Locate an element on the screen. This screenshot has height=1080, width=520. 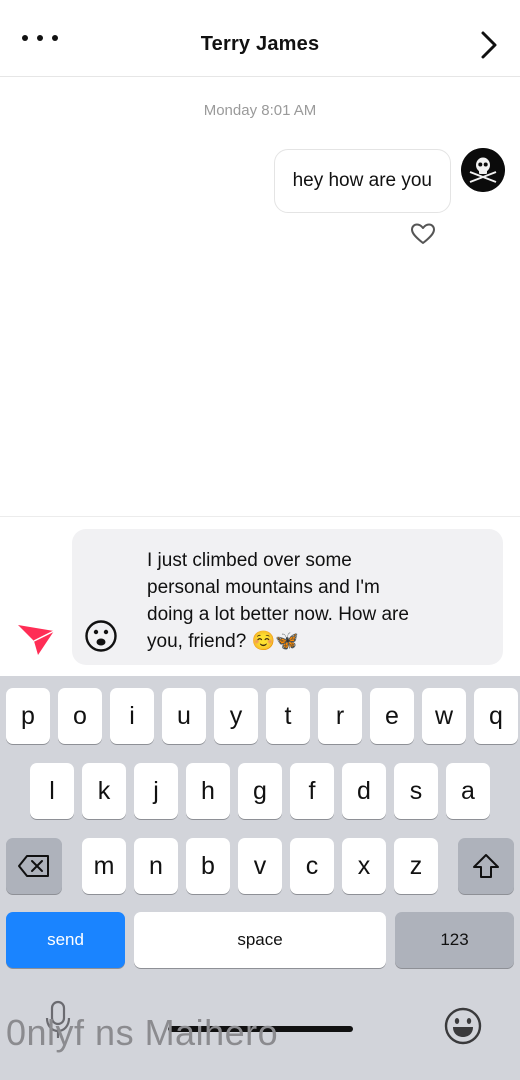
key-l: l is located at coordinates (52, 791).